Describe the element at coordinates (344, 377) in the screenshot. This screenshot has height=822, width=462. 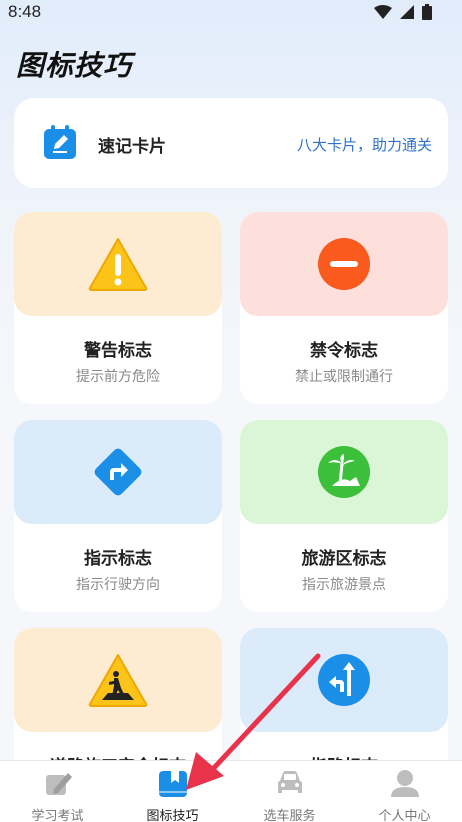
I see `tile-subtitle: 禁止或限制通行` at that location.